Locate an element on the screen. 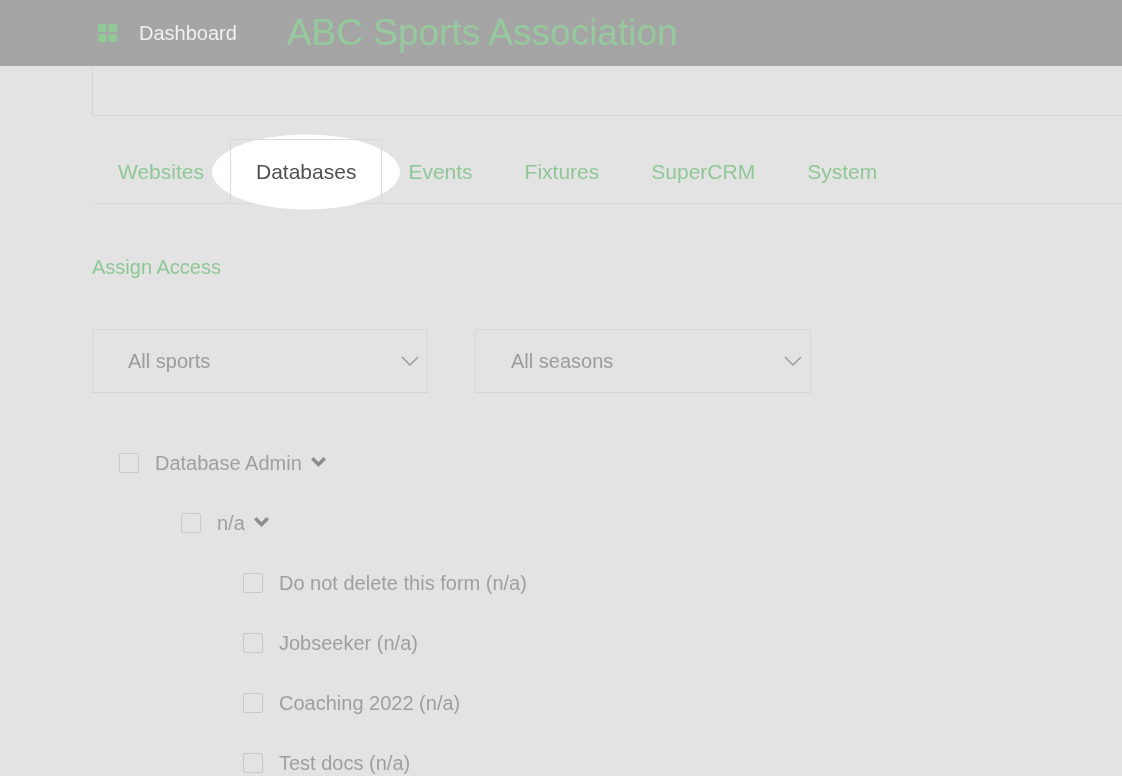 This screenshot has width=1122, height=776. tree-item-label: Test docs (n/a) is located at coordinates (345, 763).